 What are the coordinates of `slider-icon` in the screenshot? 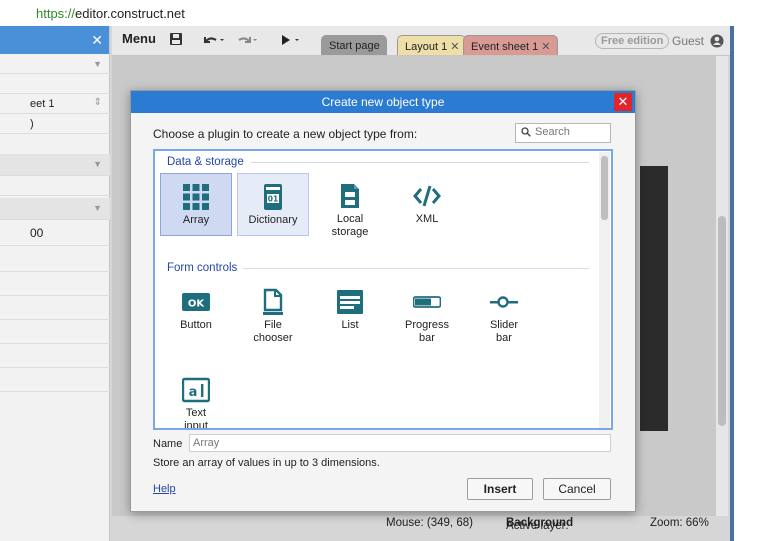 It's located at (504, 302).